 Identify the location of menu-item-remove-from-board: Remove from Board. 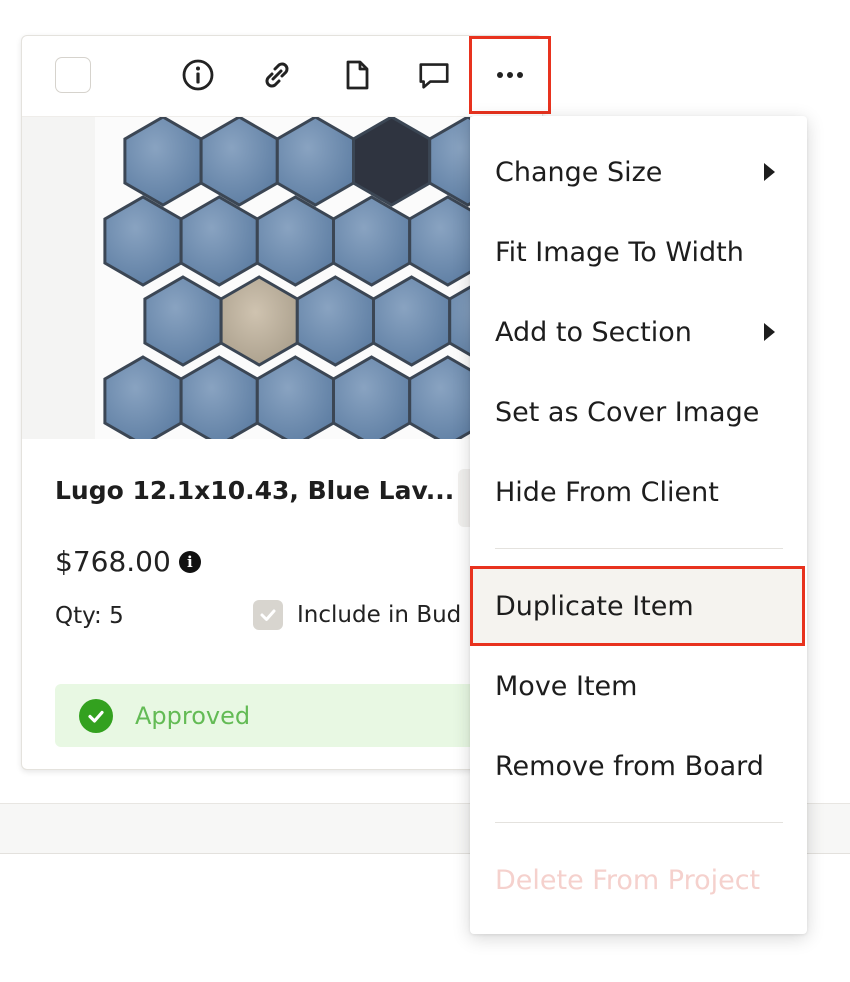
(638, 766).